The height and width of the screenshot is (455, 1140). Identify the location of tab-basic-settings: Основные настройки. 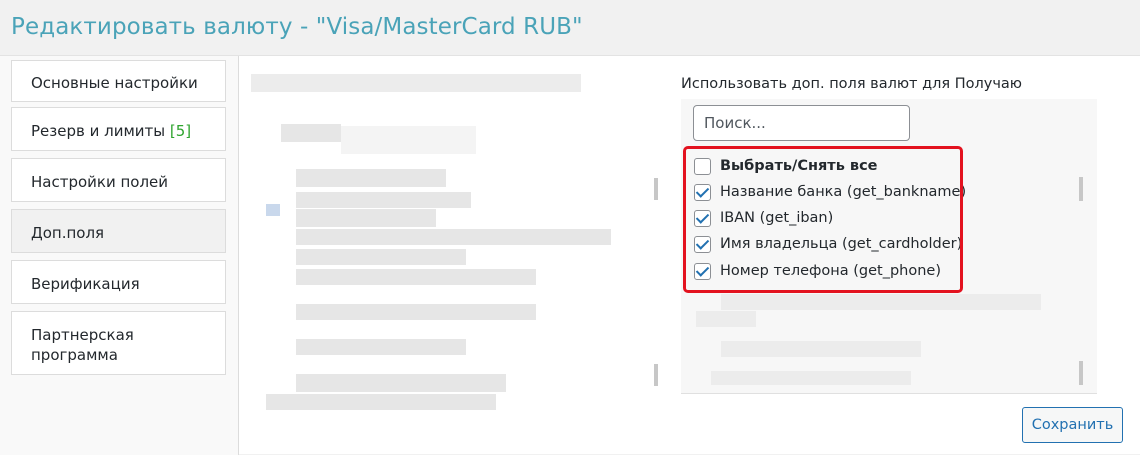
(118, 81).